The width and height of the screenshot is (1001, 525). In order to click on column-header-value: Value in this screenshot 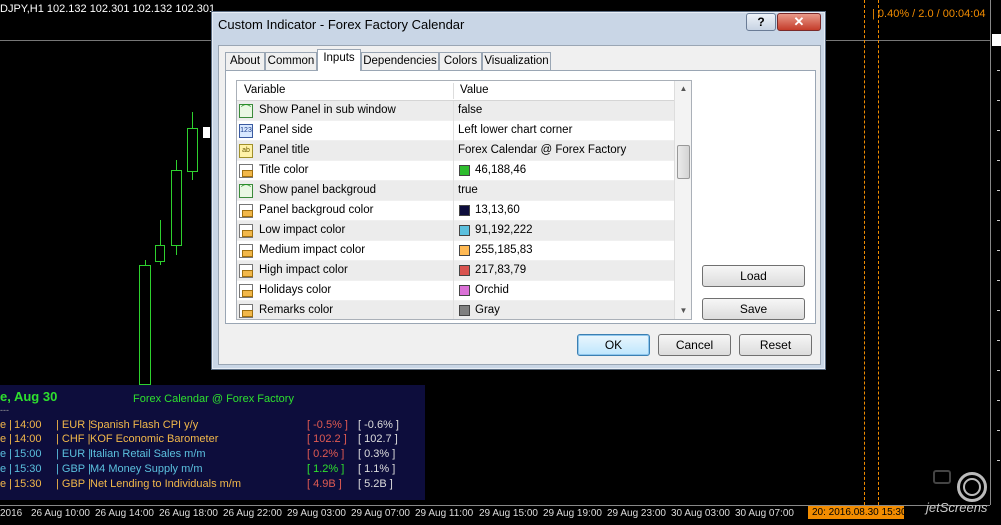, I will do `click(474, 90)`.